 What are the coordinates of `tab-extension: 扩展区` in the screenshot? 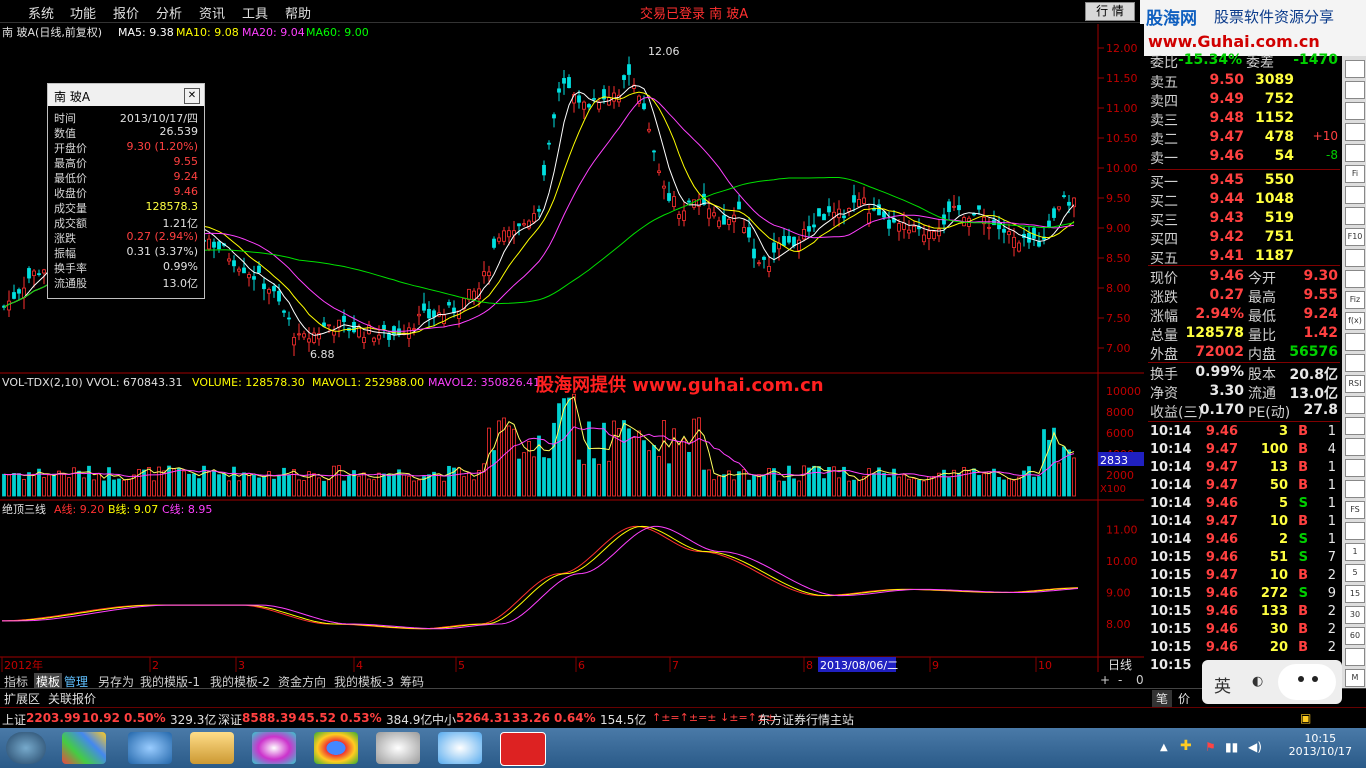 It's located at (22, 698).